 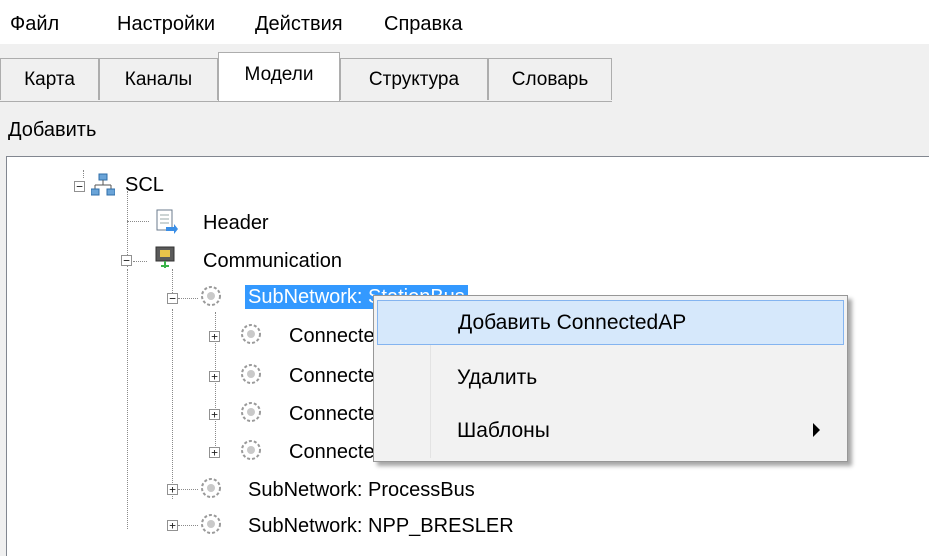 What do you see at coordinates (167, 221) in the screenshot?
I see `document-icon` at bounding box center [167, 221].